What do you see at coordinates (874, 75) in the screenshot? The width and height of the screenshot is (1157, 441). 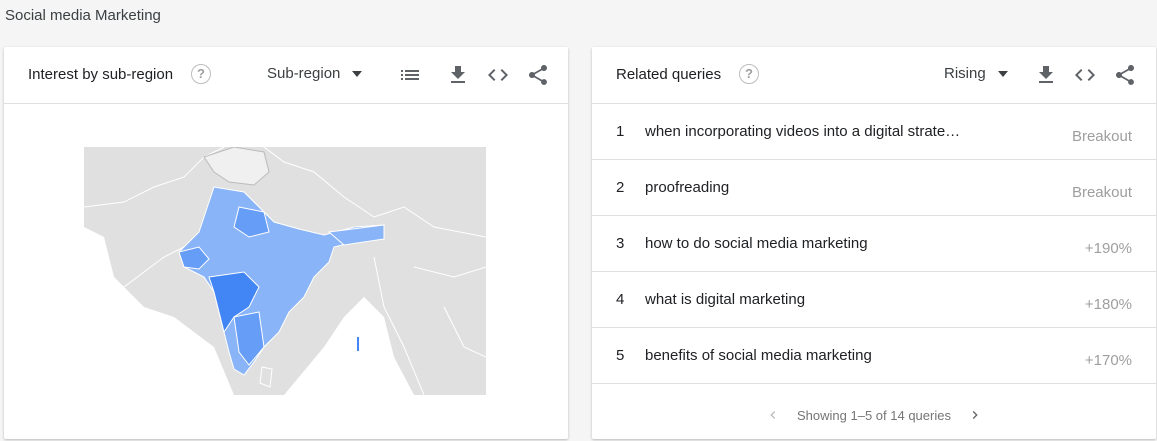 I see `card-header: Related queries ? Rising` at bounding box center [874, 75].